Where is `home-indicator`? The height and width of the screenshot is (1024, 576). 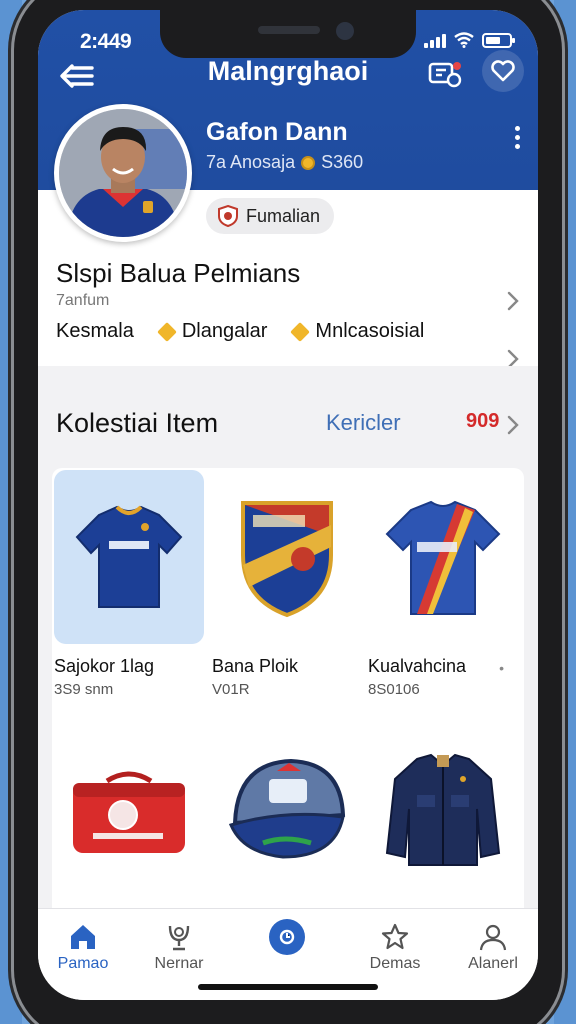 home-indicator is located at coordinates (288, 987).